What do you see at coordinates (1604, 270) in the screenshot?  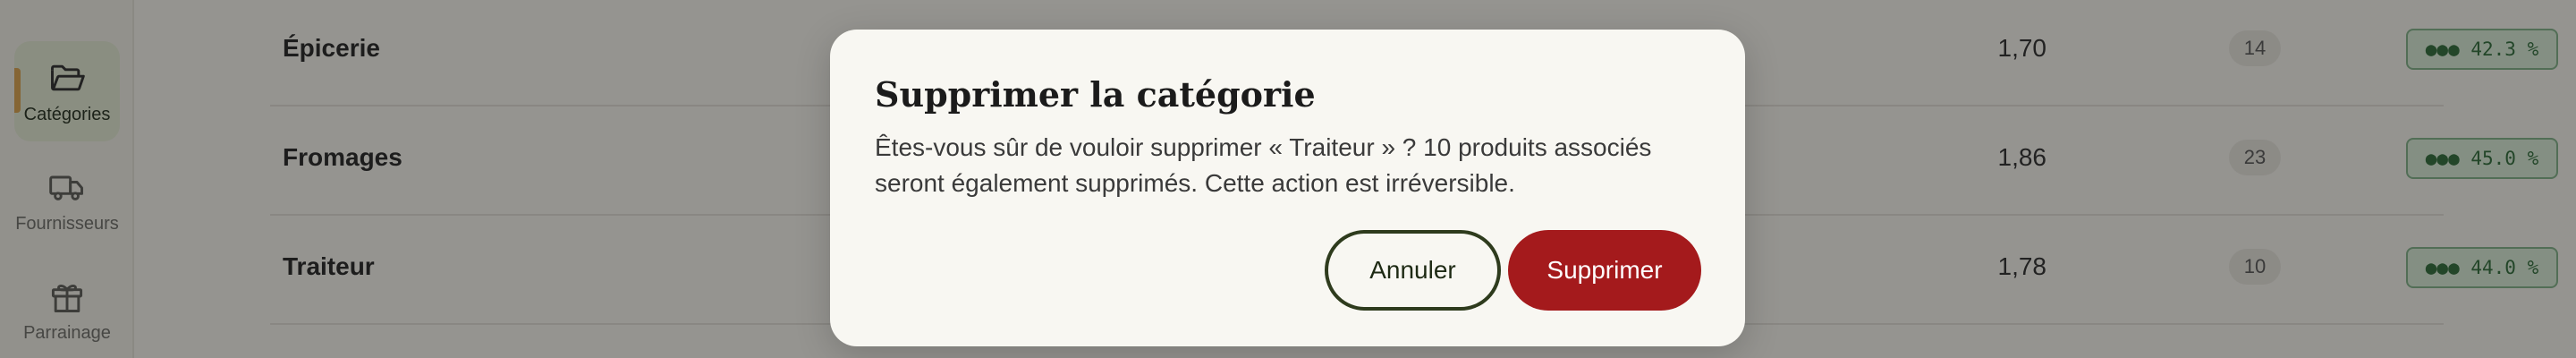 I see `confirm-delete-button: Supprimer` at bounding box center [1604, 270].